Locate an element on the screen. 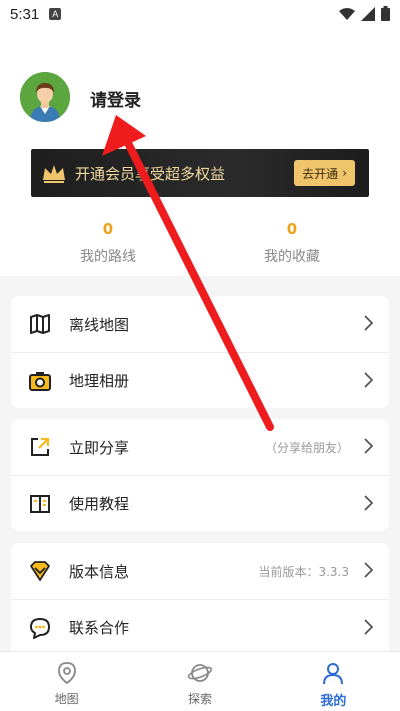  vip-open-label: 去开通 is located at coordinates (320, 173).